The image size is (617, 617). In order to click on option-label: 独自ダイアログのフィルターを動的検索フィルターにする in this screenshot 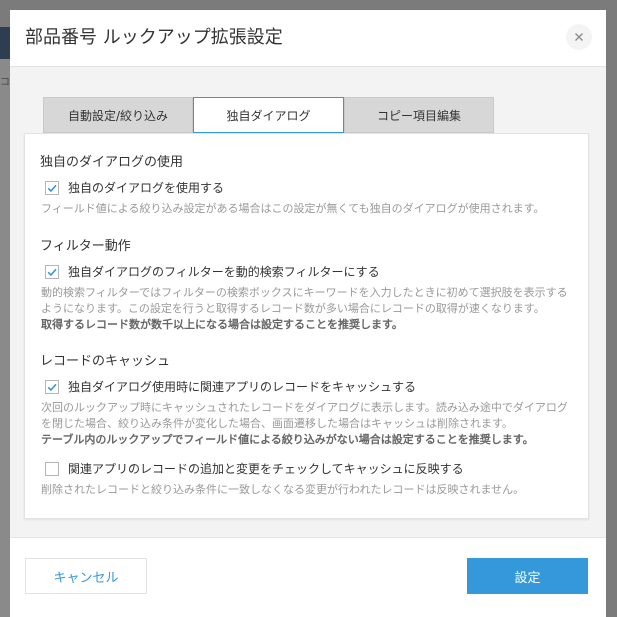, I will do `click(224, 272)`.